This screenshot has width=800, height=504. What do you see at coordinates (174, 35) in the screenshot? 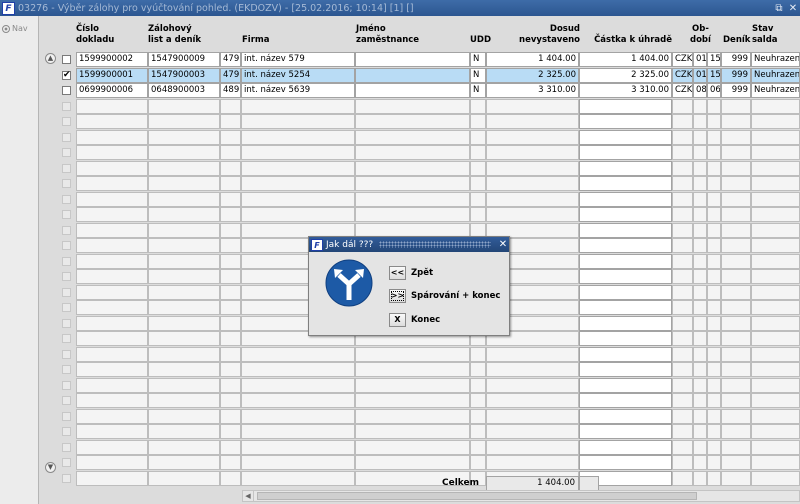
I see `col-header-zalohovy: Zálohový list a deník` at bounding box center [174, 35].